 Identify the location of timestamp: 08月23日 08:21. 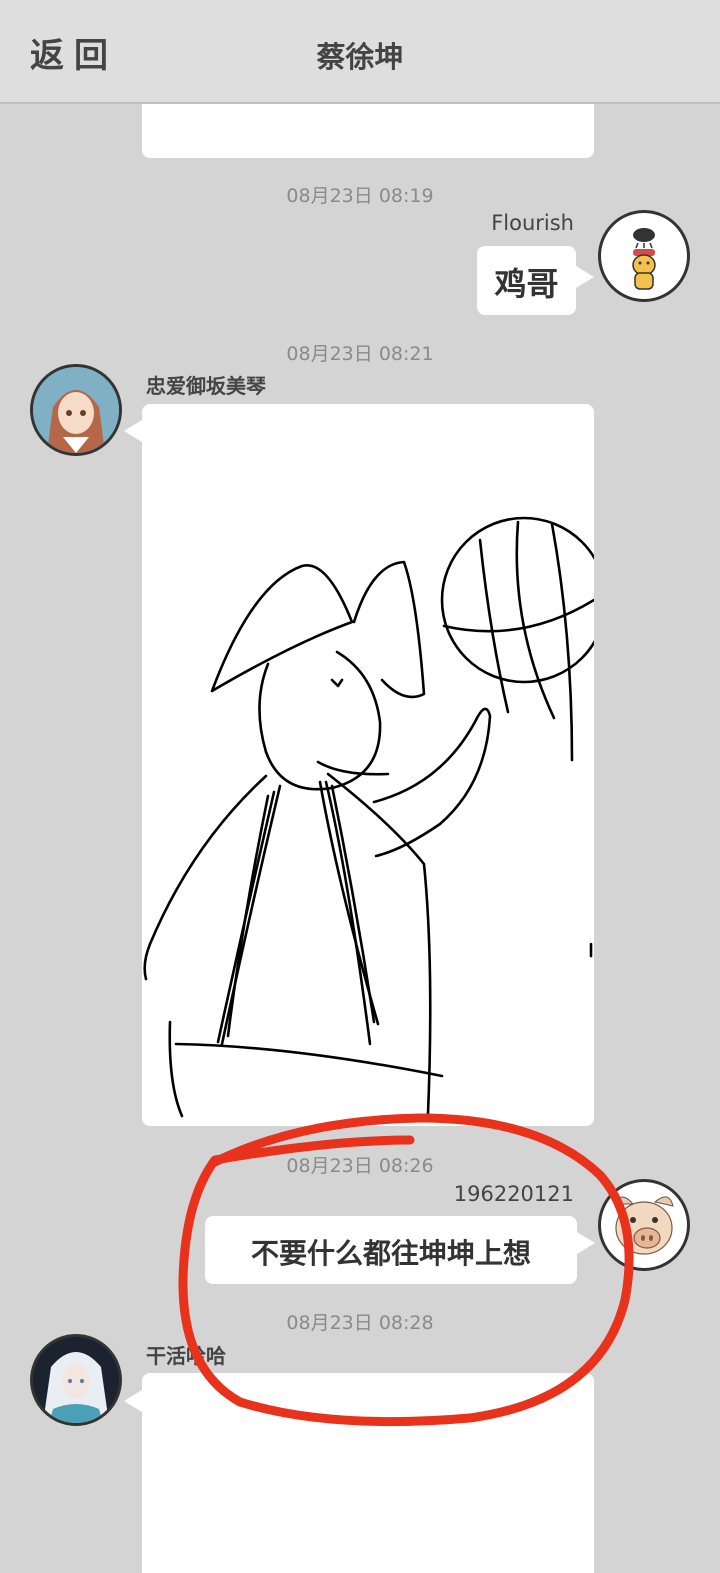
(360, 354).